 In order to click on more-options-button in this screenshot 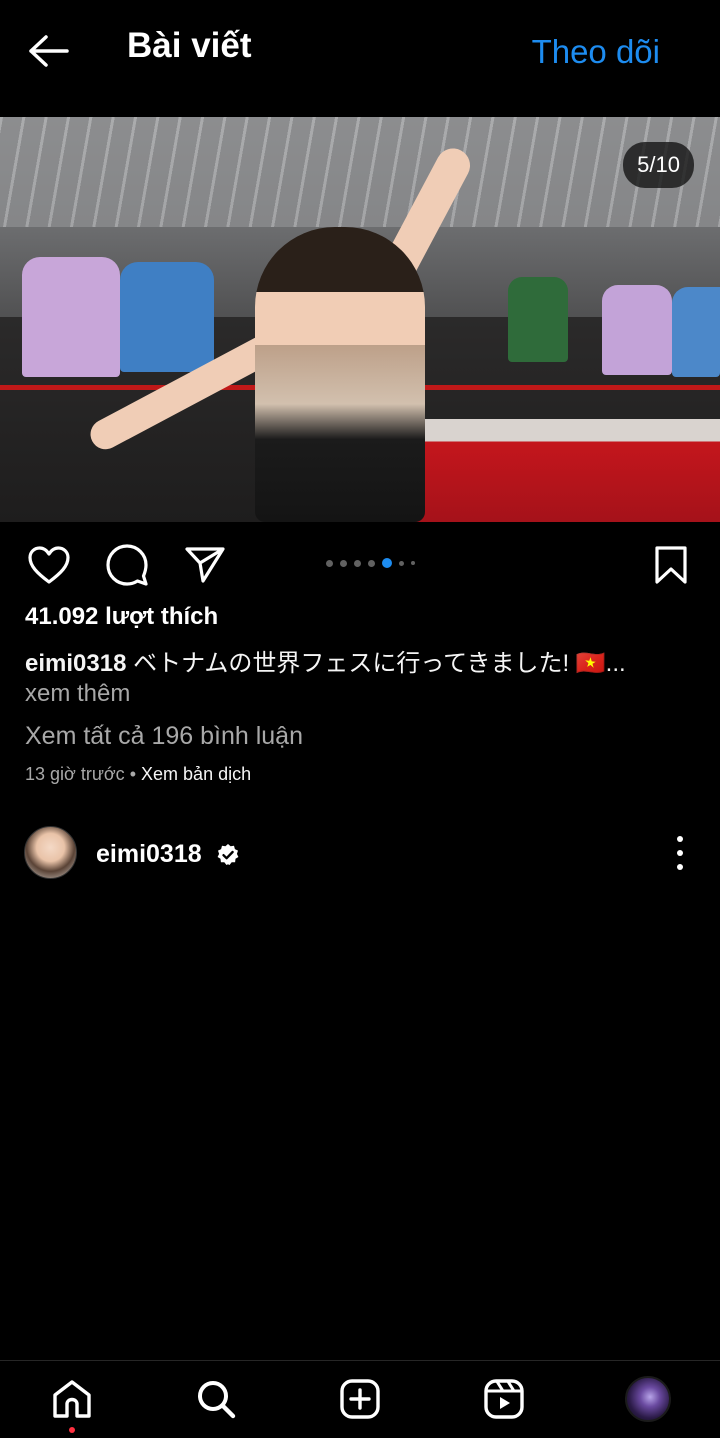, I will do `click(680, 853)`.